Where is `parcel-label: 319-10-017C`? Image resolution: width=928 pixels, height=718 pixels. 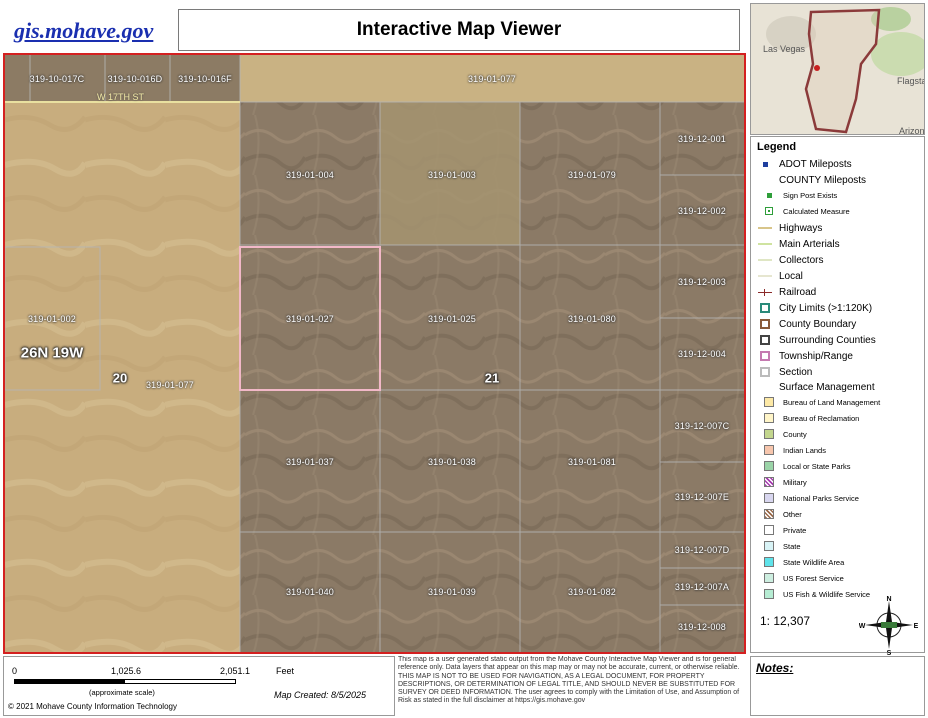 parcel-label: 319-10-017C is located at coordinates (57, 79).